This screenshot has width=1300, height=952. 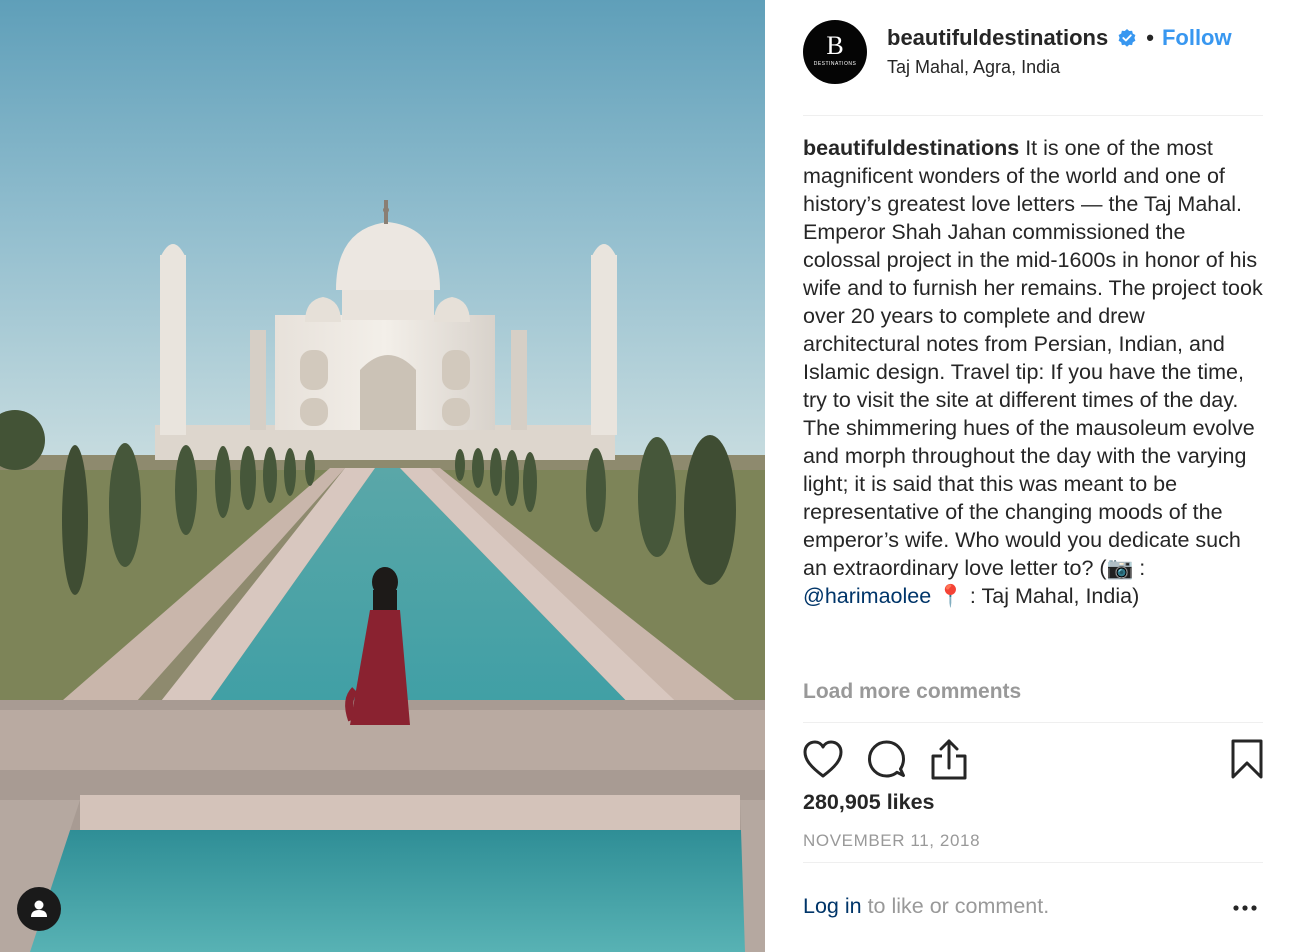 What do you see at coordinates (869, 802) in the screenshot?
I see `likes-count: 280,905 likes` at bounding box center [869, 802].